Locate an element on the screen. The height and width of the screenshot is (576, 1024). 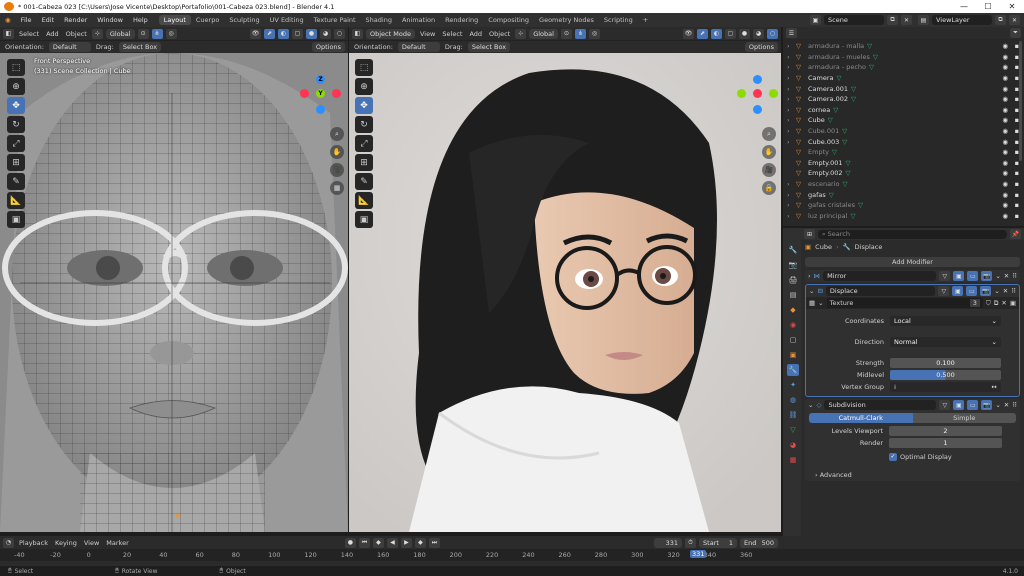
zoom-icon: ⌕ is located at coordinates (769, 134).